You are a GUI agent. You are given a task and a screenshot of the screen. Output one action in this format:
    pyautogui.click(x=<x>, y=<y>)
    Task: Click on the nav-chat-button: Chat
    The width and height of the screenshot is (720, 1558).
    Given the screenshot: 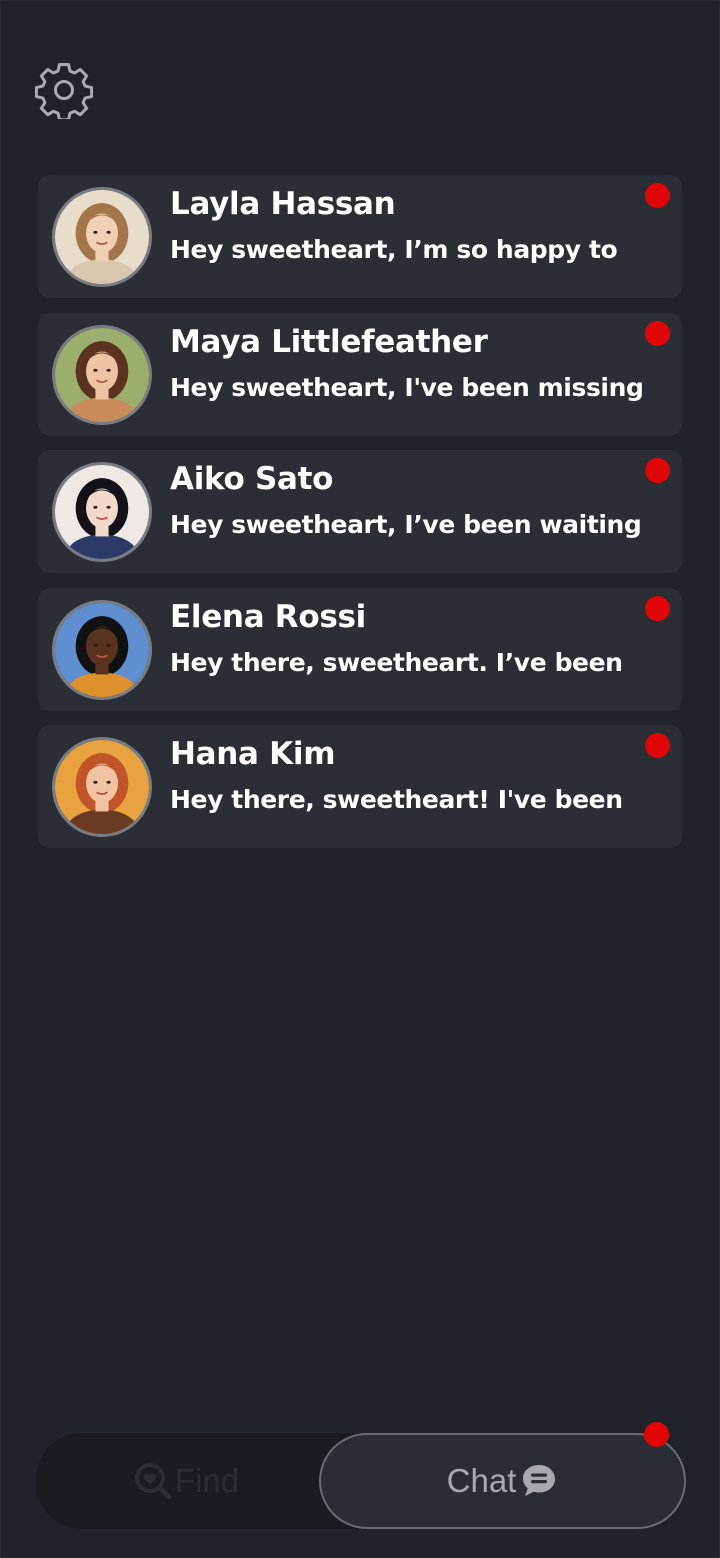 What is the action you would take?
    pyautogui.click(x=502, y=1481)
    